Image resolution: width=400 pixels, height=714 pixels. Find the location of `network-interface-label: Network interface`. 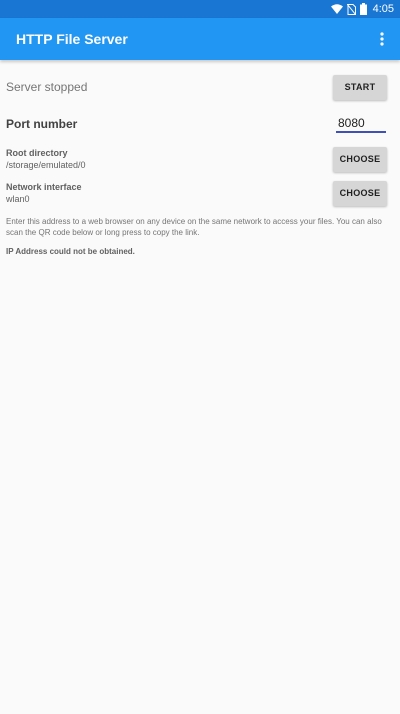

network-interface-label: Network interface is located at coordinates (44, 187).